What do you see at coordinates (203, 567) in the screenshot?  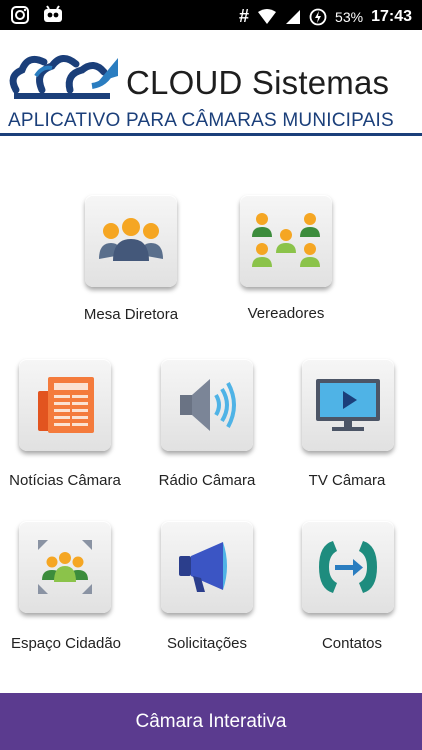 I see `megaphone-icon` at bounding box center [203, 567].